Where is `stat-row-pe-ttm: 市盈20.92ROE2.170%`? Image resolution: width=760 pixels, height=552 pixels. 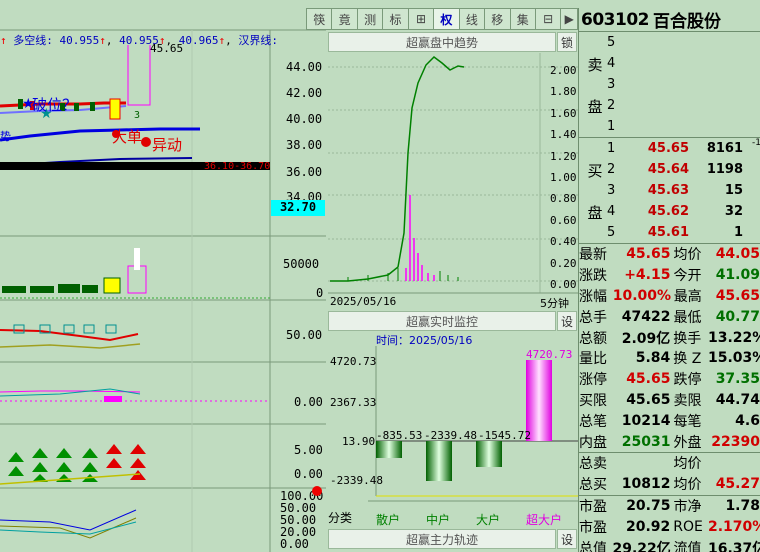
stat-row-pe-ttm: 市盈20.92ROE2.170% is located at coordinates (669, 527).